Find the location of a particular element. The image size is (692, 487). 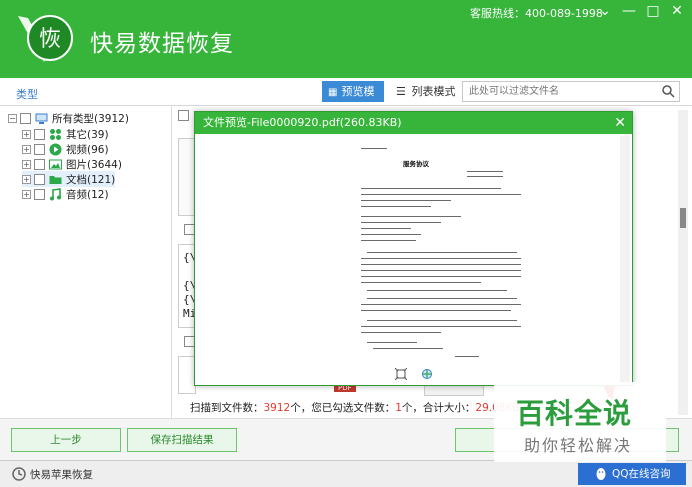

selected-count: 1 is located at coordinates (398, 408).